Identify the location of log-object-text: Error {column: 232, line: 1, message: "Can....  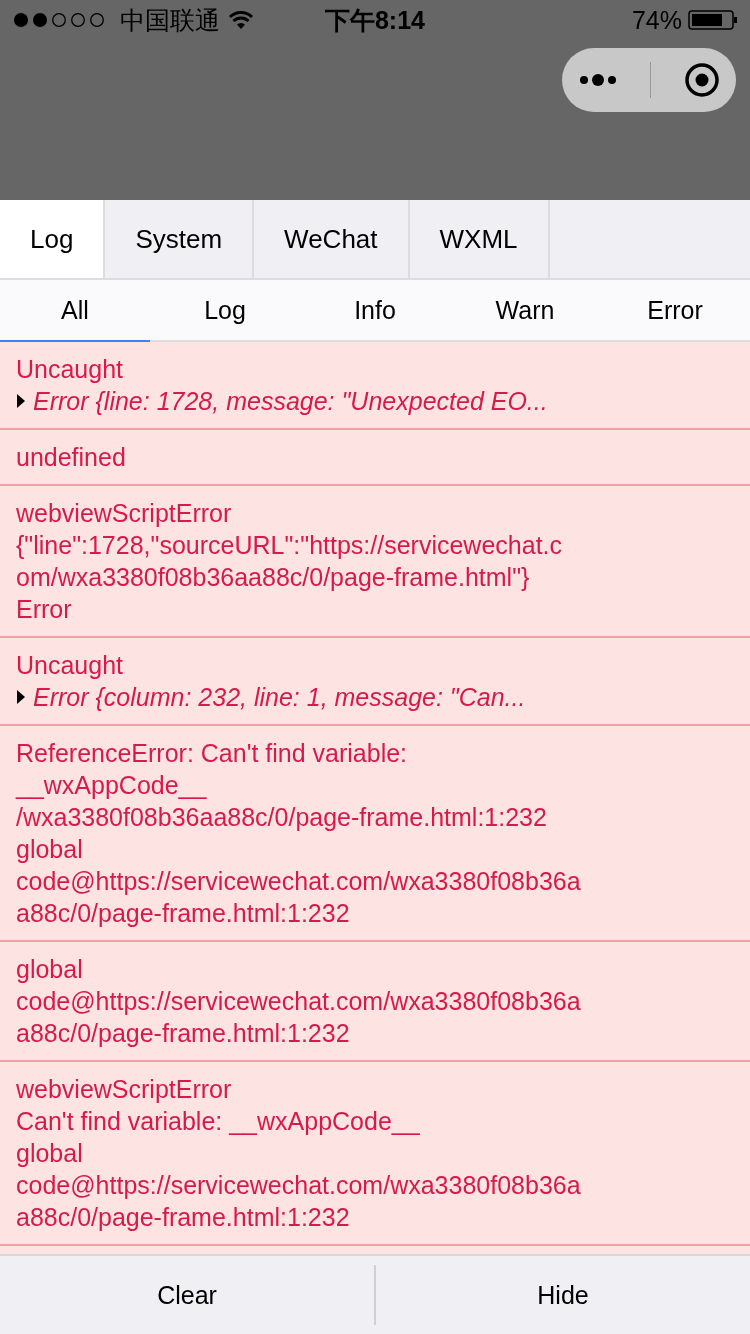
(279, 697).